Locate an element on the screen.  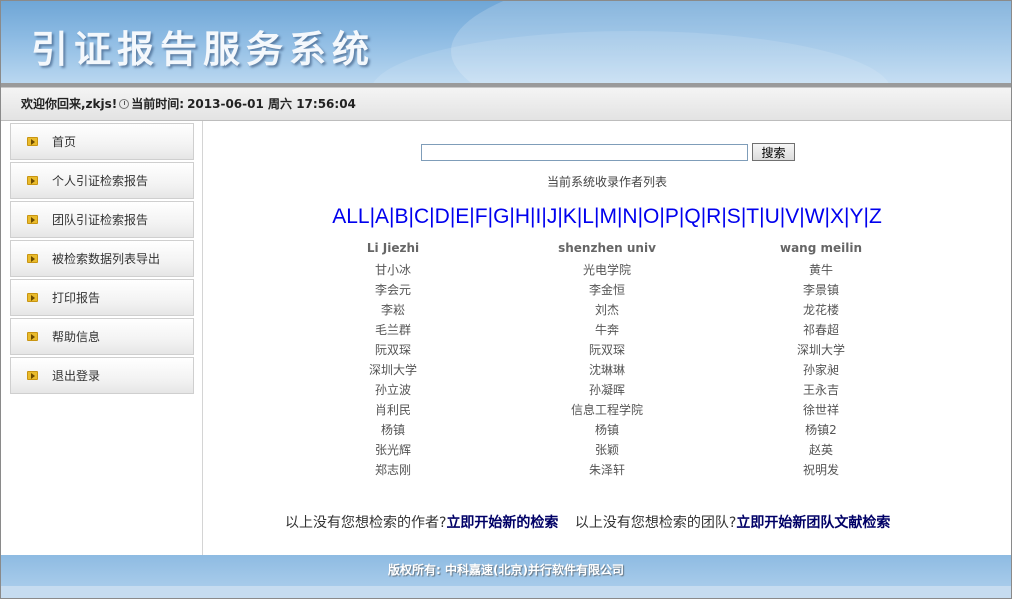
author-item: 牛奔 is located at coordinates (607, 330).